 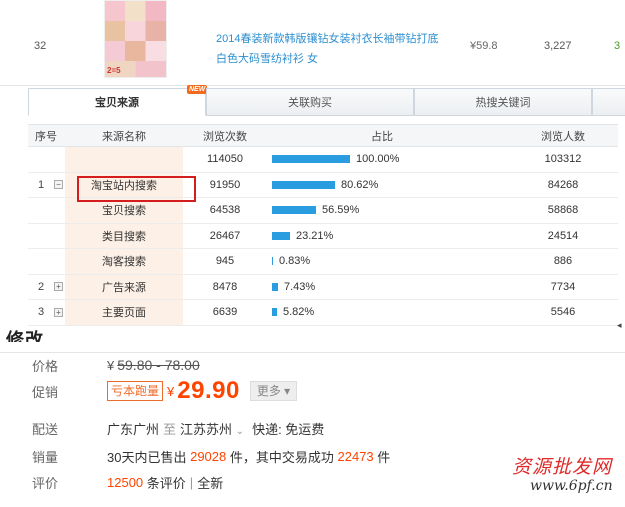 I want to click on visitor-count: 5546, so click(x=563, y=312).